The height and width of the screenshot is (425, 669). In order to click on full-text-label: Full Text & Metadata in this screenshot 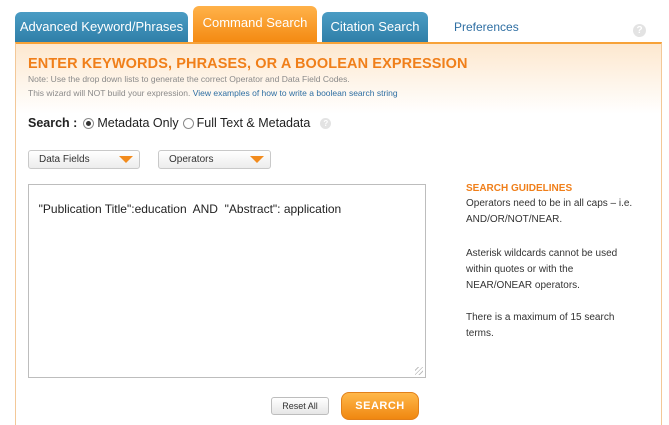, I will do `click(254, 123)`.